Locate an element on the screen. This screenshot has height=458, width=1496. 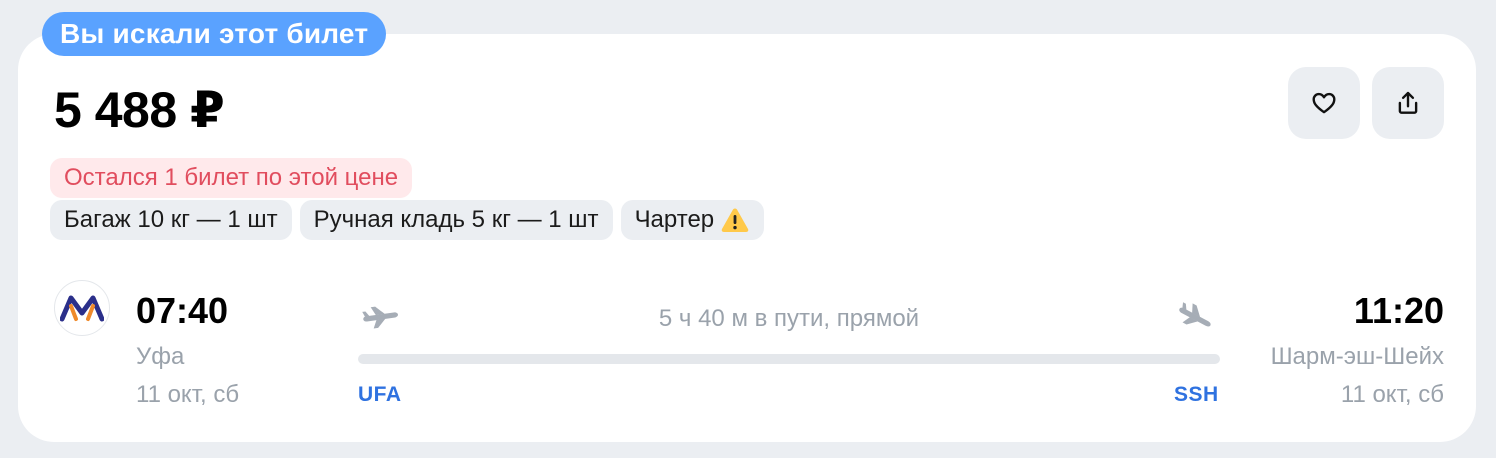
warning-icon is located at coordinates (735, 220).